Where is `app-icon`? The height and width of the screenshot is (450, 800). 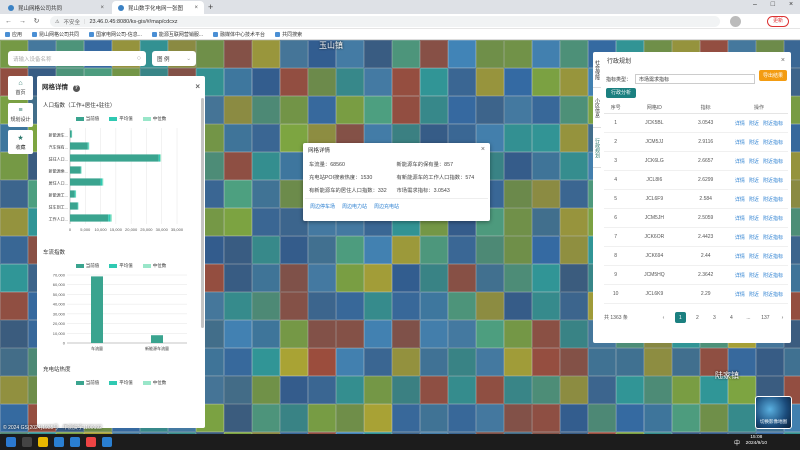
app-icon is located at coordinates (107, 442).